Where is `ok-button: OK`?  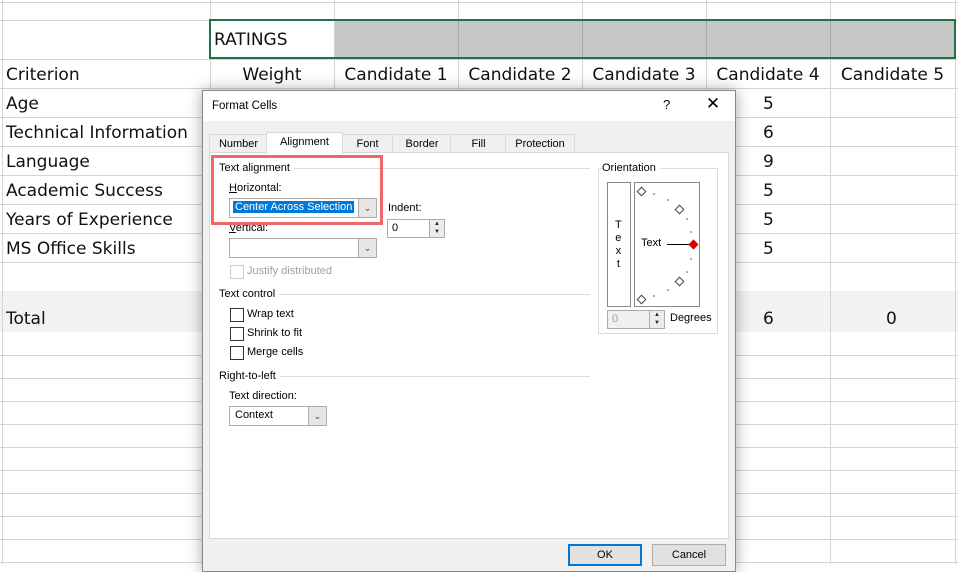 ok-button: OK is located at coordinates (605, 555).